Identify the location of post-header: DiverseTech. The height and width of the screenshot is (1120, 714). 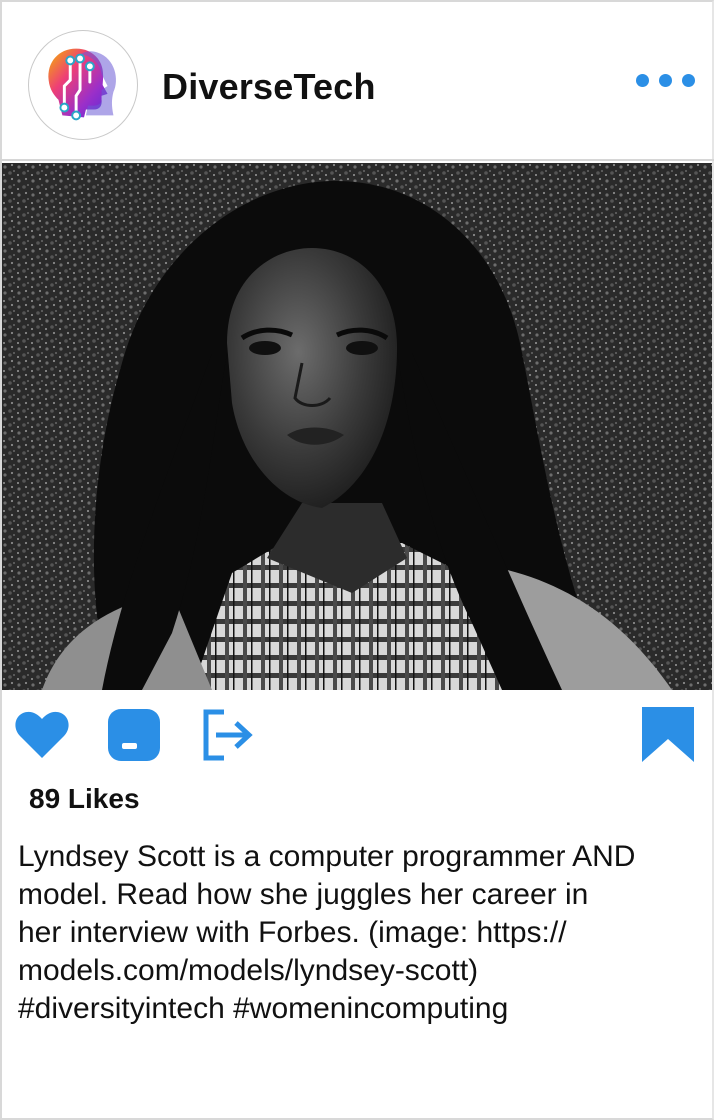
(357, 80).